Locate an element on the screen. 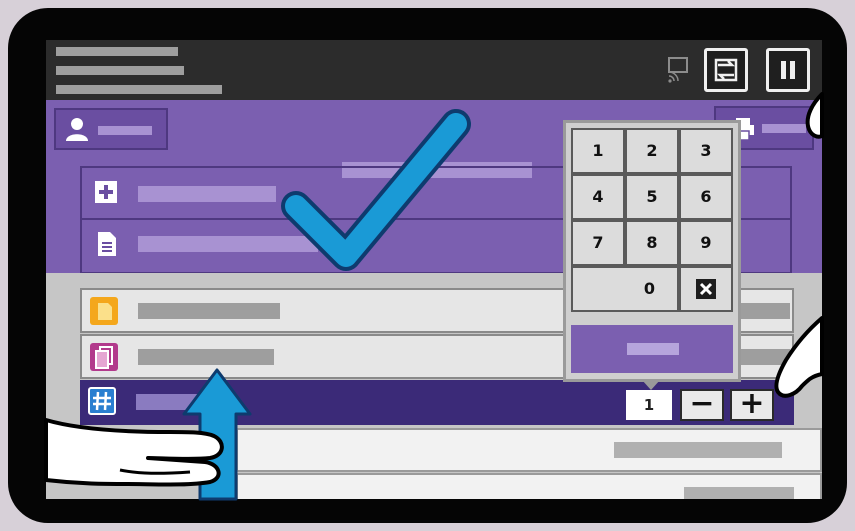 This screenshot has height=531, width=855. plus-icon is located at coordinates (106, 192).